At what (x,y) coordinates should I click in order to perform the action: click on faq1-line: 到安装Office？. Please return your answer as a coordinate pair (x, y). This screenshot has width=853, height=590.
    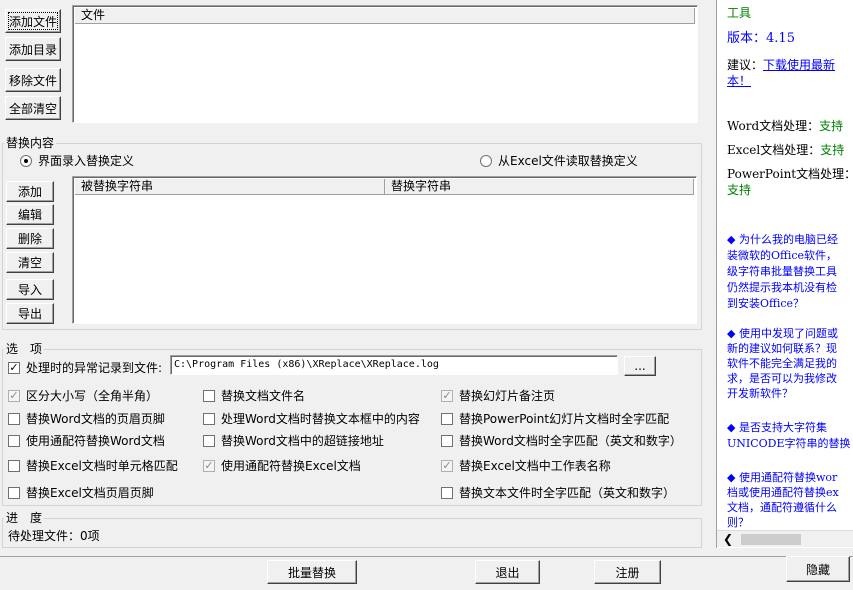
    Looking at the image, I should click on (766, 303).